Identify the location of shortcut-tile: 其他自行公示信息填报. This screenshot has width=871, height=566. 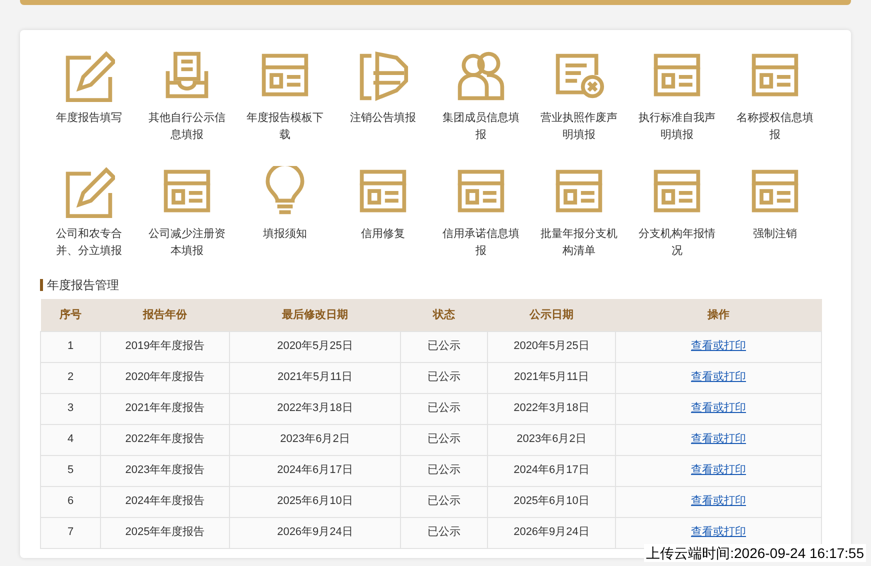
(187, 103).